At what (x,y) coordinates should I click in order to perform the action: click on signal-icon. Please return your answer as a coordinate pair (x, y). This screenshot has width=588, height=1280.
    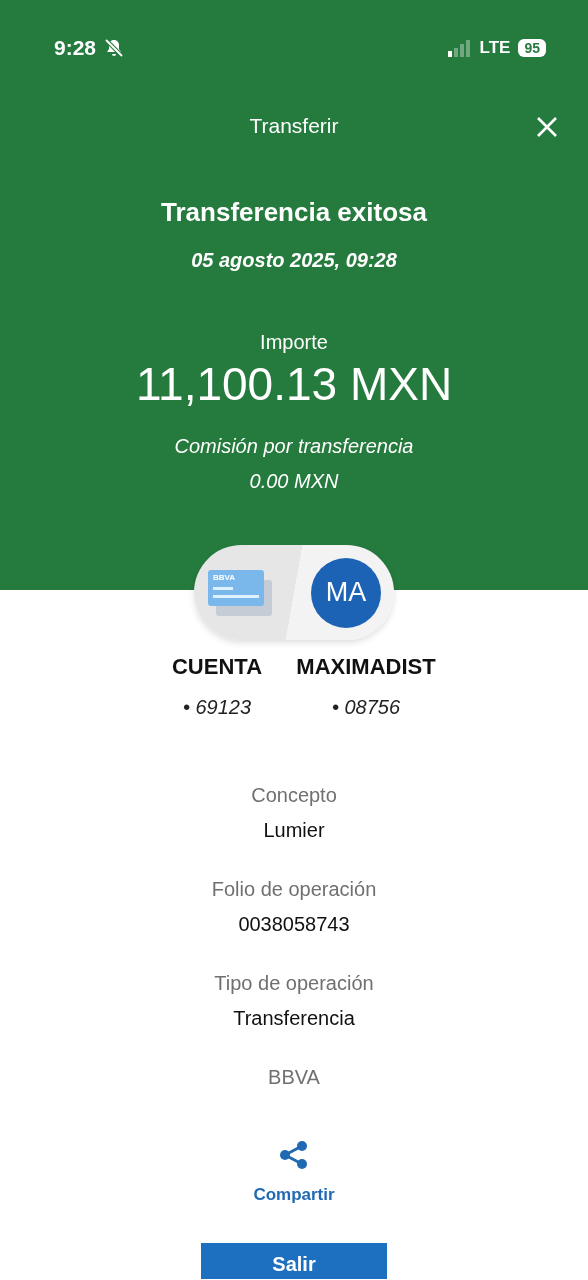
    Looking at the image, I should click on (459, 48).